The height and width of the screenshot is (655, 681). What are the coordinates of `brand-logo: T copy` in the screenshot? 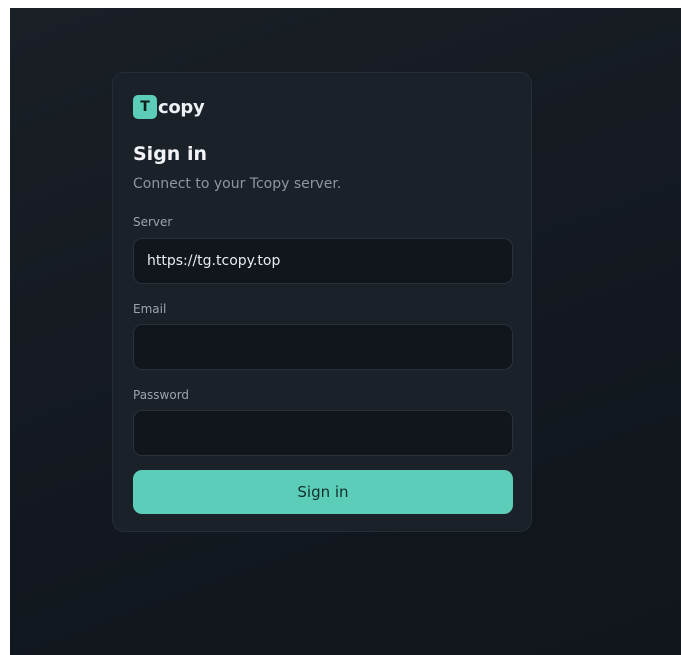 It's located at (169, 107).